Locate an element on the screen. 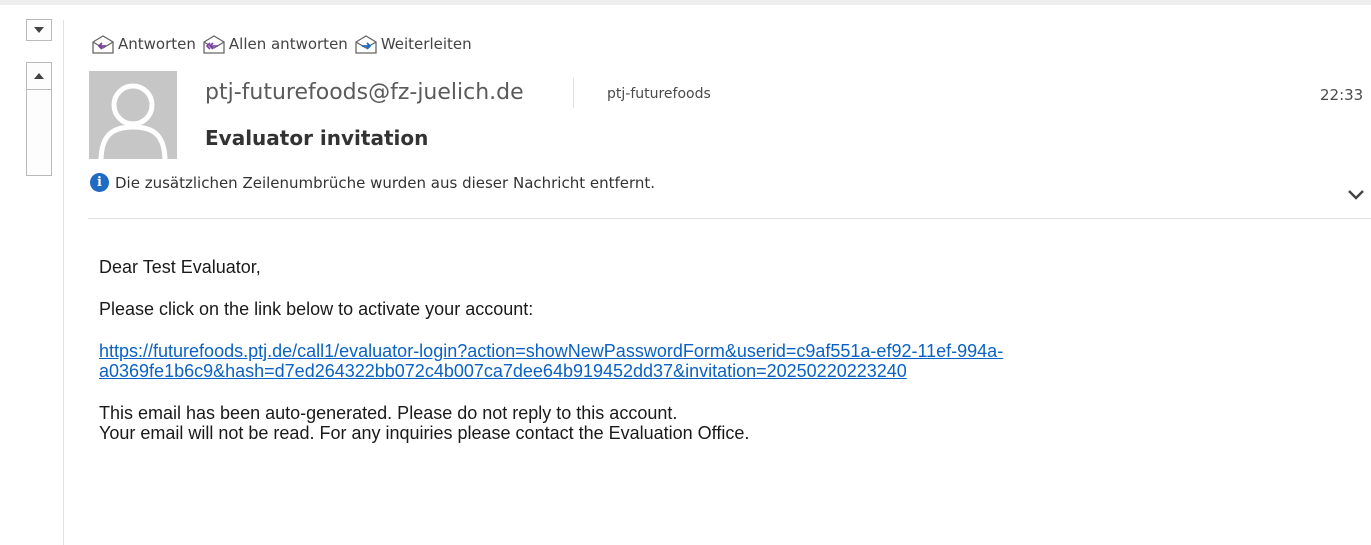 The width and height of the screenshot is (1371, 545). received-time: 22:33 is located at coordinates (1342, 95).